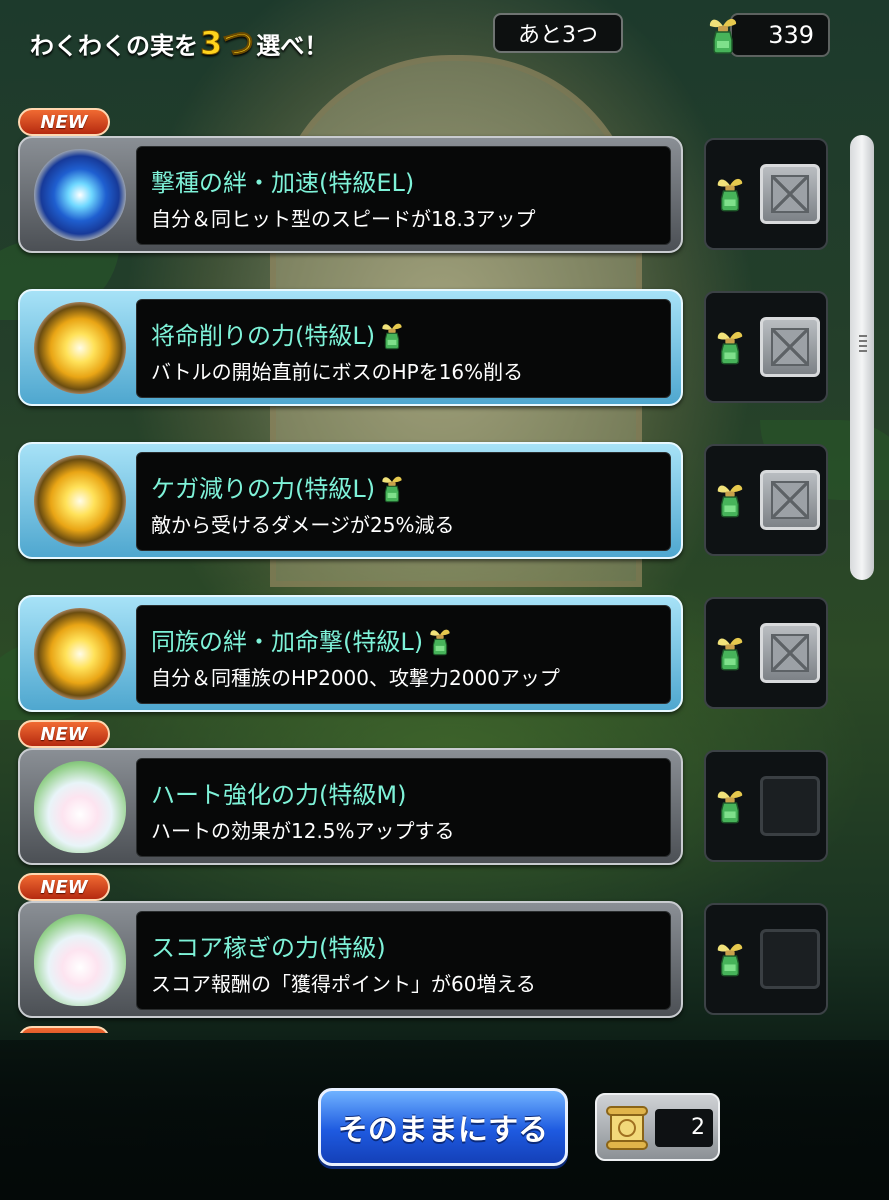 This screenshot has width=889, height=1200. What do you see at coordinates (292, 46) in the screenshot?
I see `title-suffix: 選べ！` at bounding box center [292, 46].